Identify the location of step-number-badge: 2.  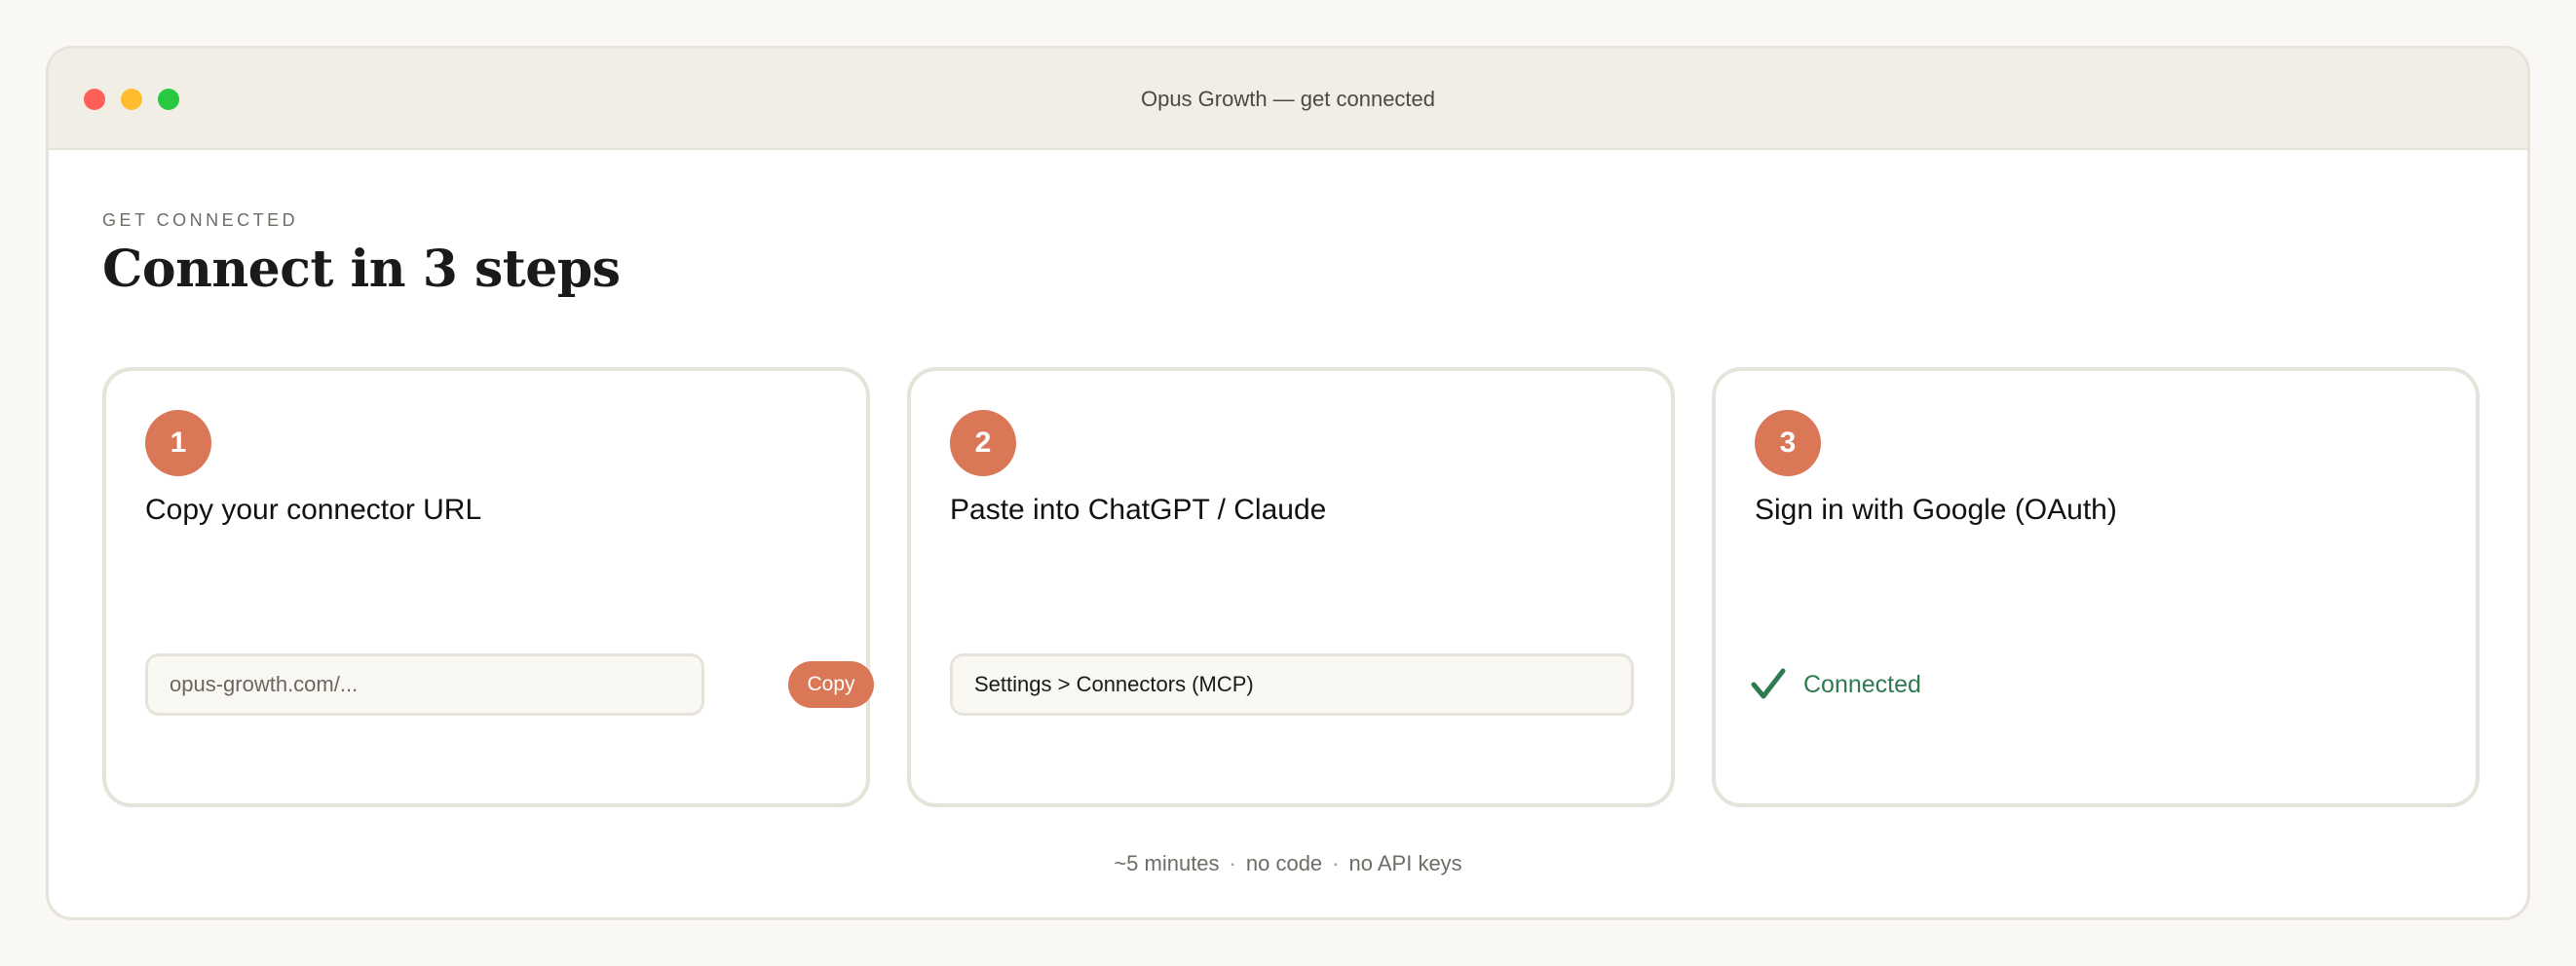
(983, 443).